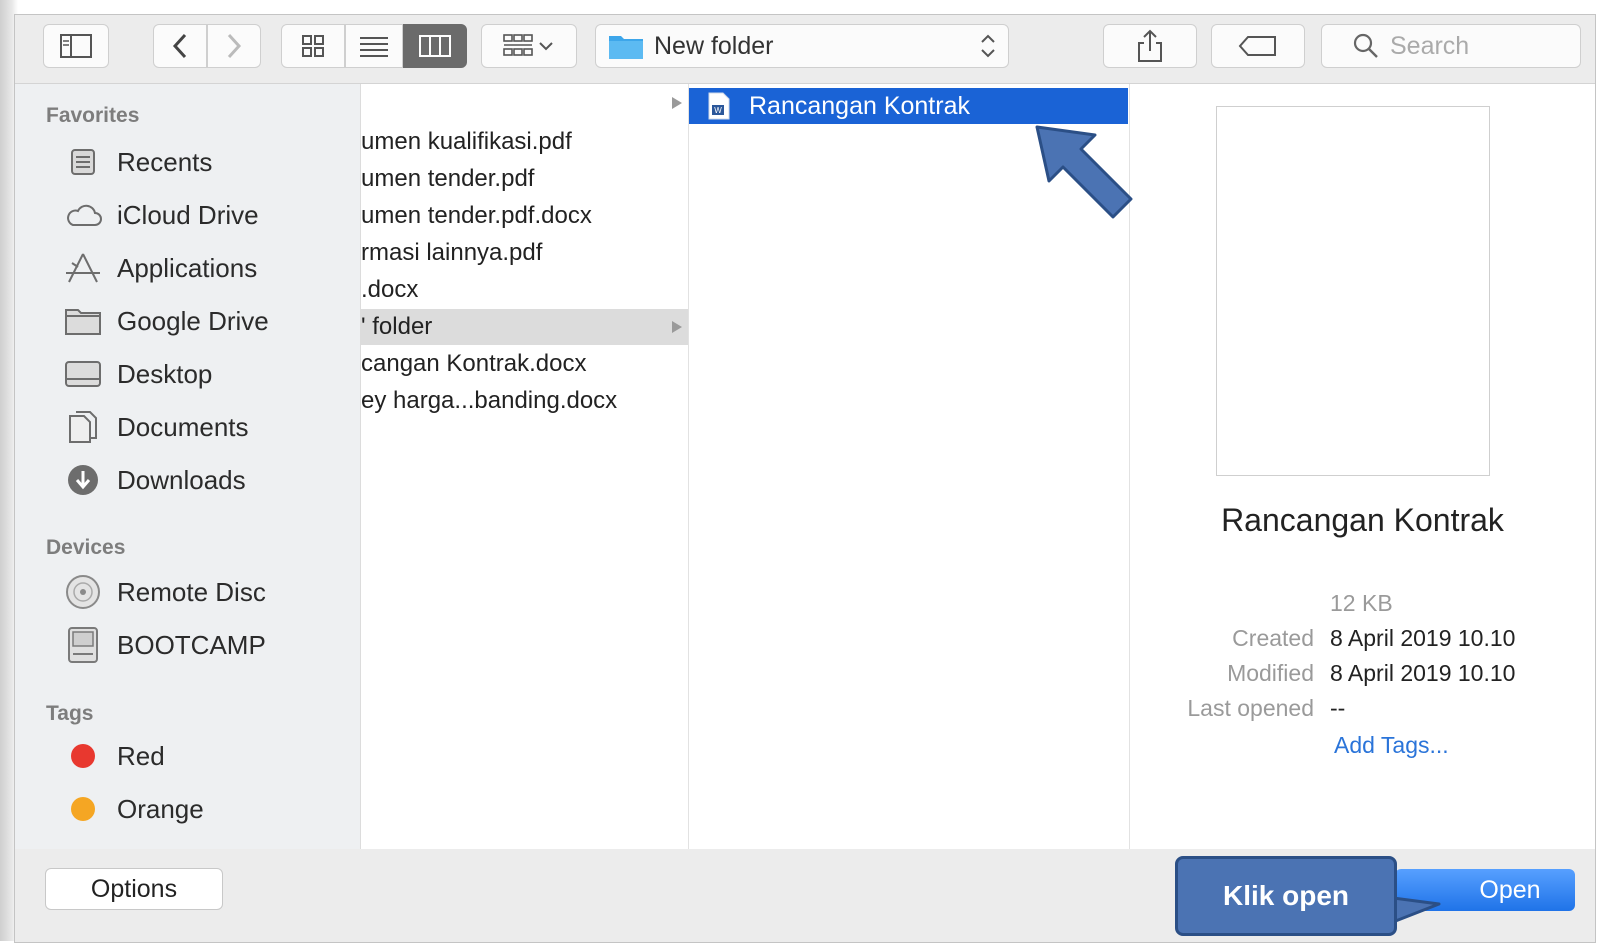  What do you see at coordinates (191, 591) in the screenshot?
I see `sidebar-item-label: Remote Disc` at bounding box center [191, 591].